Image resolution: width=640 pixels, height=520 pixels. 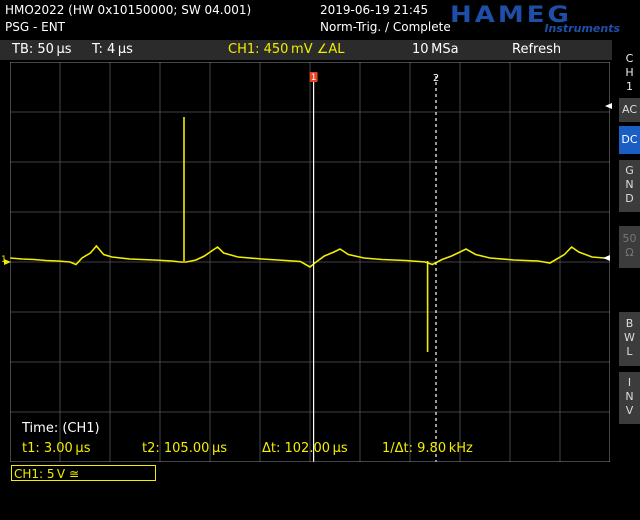 What do you see at coordinates (629, 86) in the screenshot?
I see `side-channel-1: 1` at bounding box center [629, 86].